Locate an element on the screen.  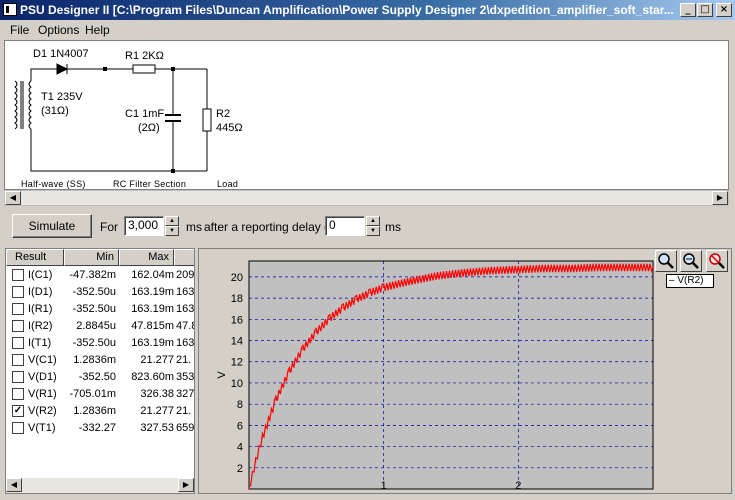
cell-extra: 21. is located at coordinates (184, 411).